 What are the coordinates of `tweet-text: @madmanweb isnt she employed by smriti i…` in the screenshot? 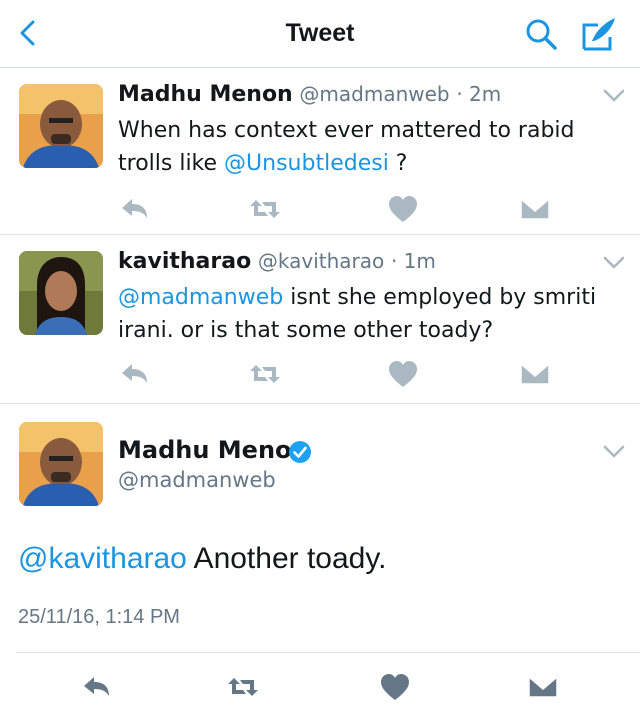 It's located at (370, 314).